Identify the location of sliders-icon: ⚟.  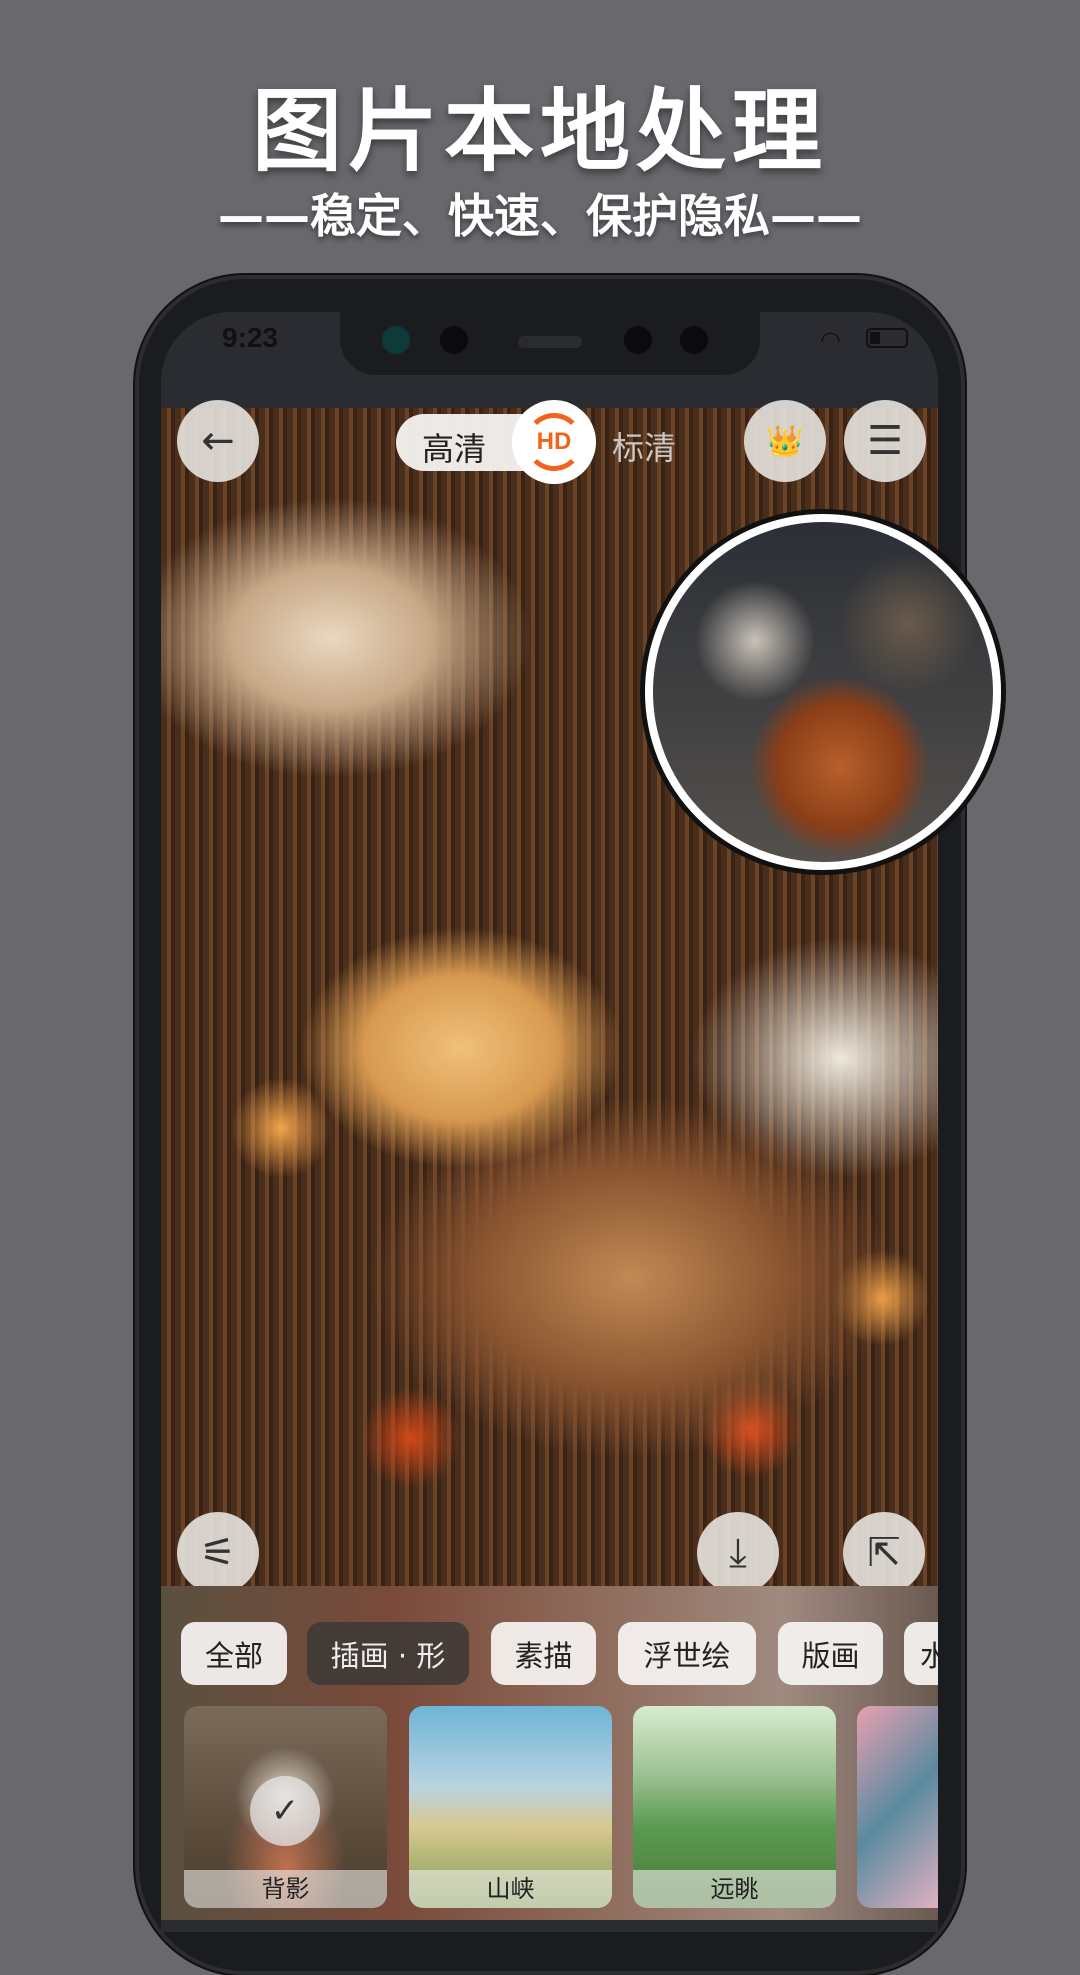
(218, 1553).